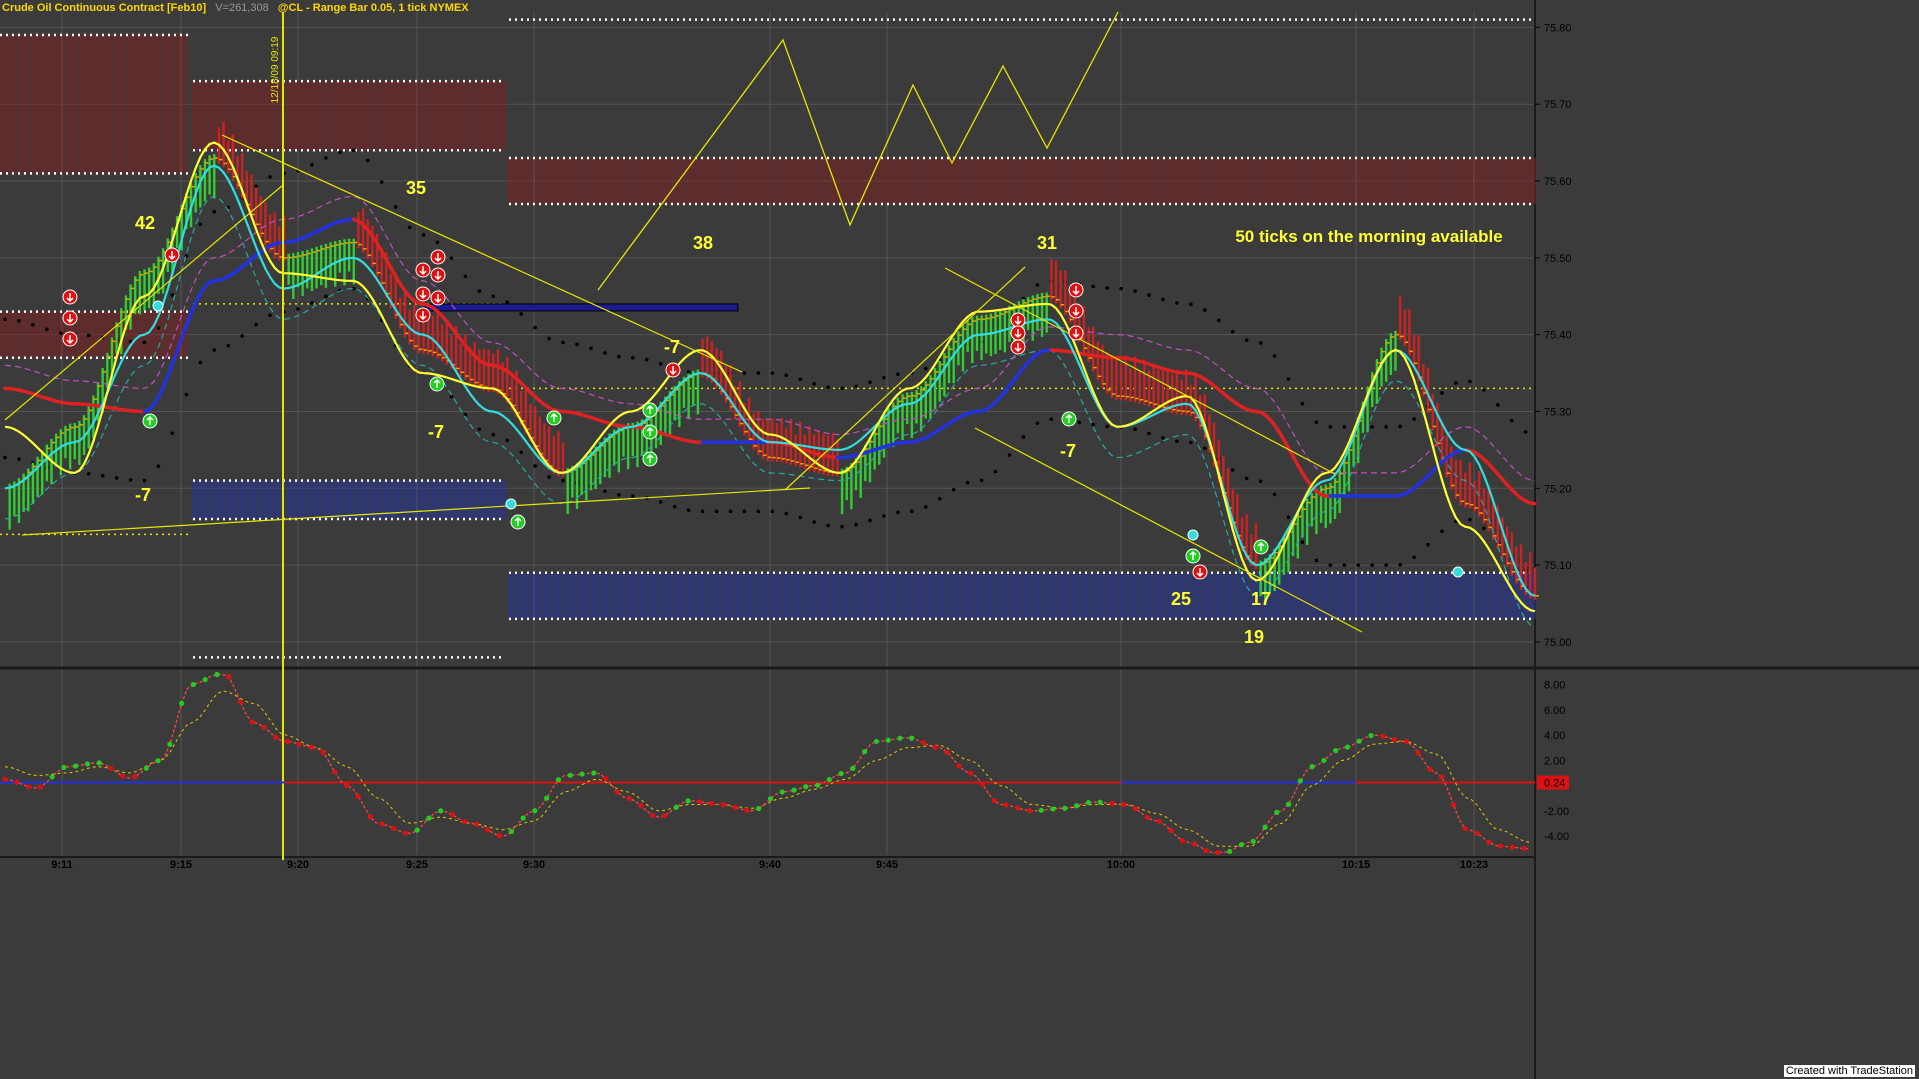 The width and height of the screenshot is (1919, 1079). Describe the element at coordinates (104, 8) in the screenshot. I see `symbol-title: Crude Oil Continuous Contract [Feb10]` at that location.